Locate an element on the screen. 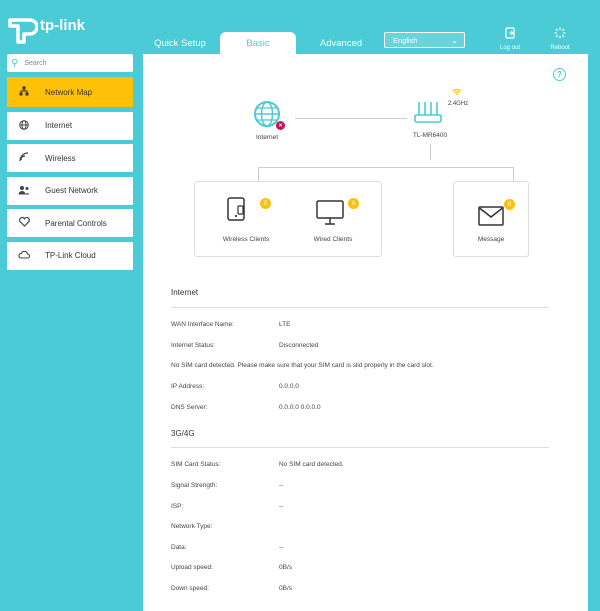 The width and height of the screenshot is (600, 611). wan-interface-label: WAN Interface Name: is located at coordinates (202, 324).